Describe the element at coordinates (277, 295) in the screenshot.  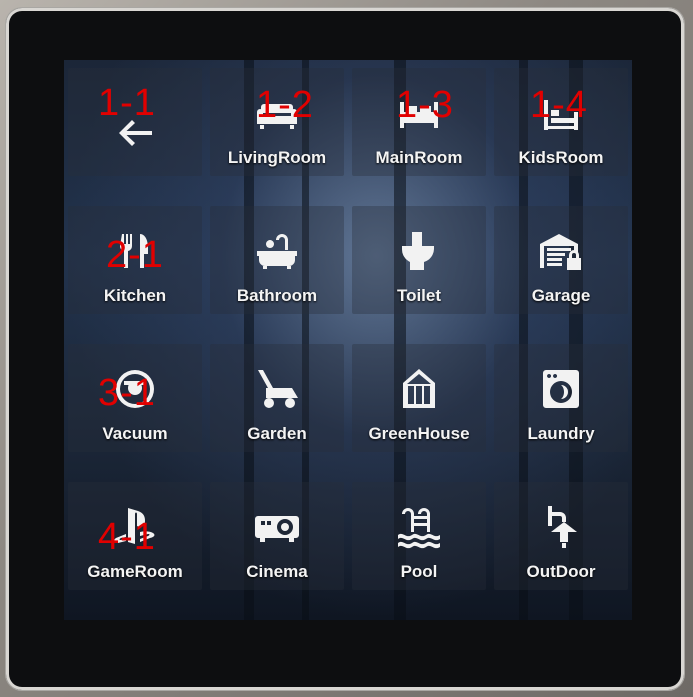
I see `tile-label: Bathroom` at that location.